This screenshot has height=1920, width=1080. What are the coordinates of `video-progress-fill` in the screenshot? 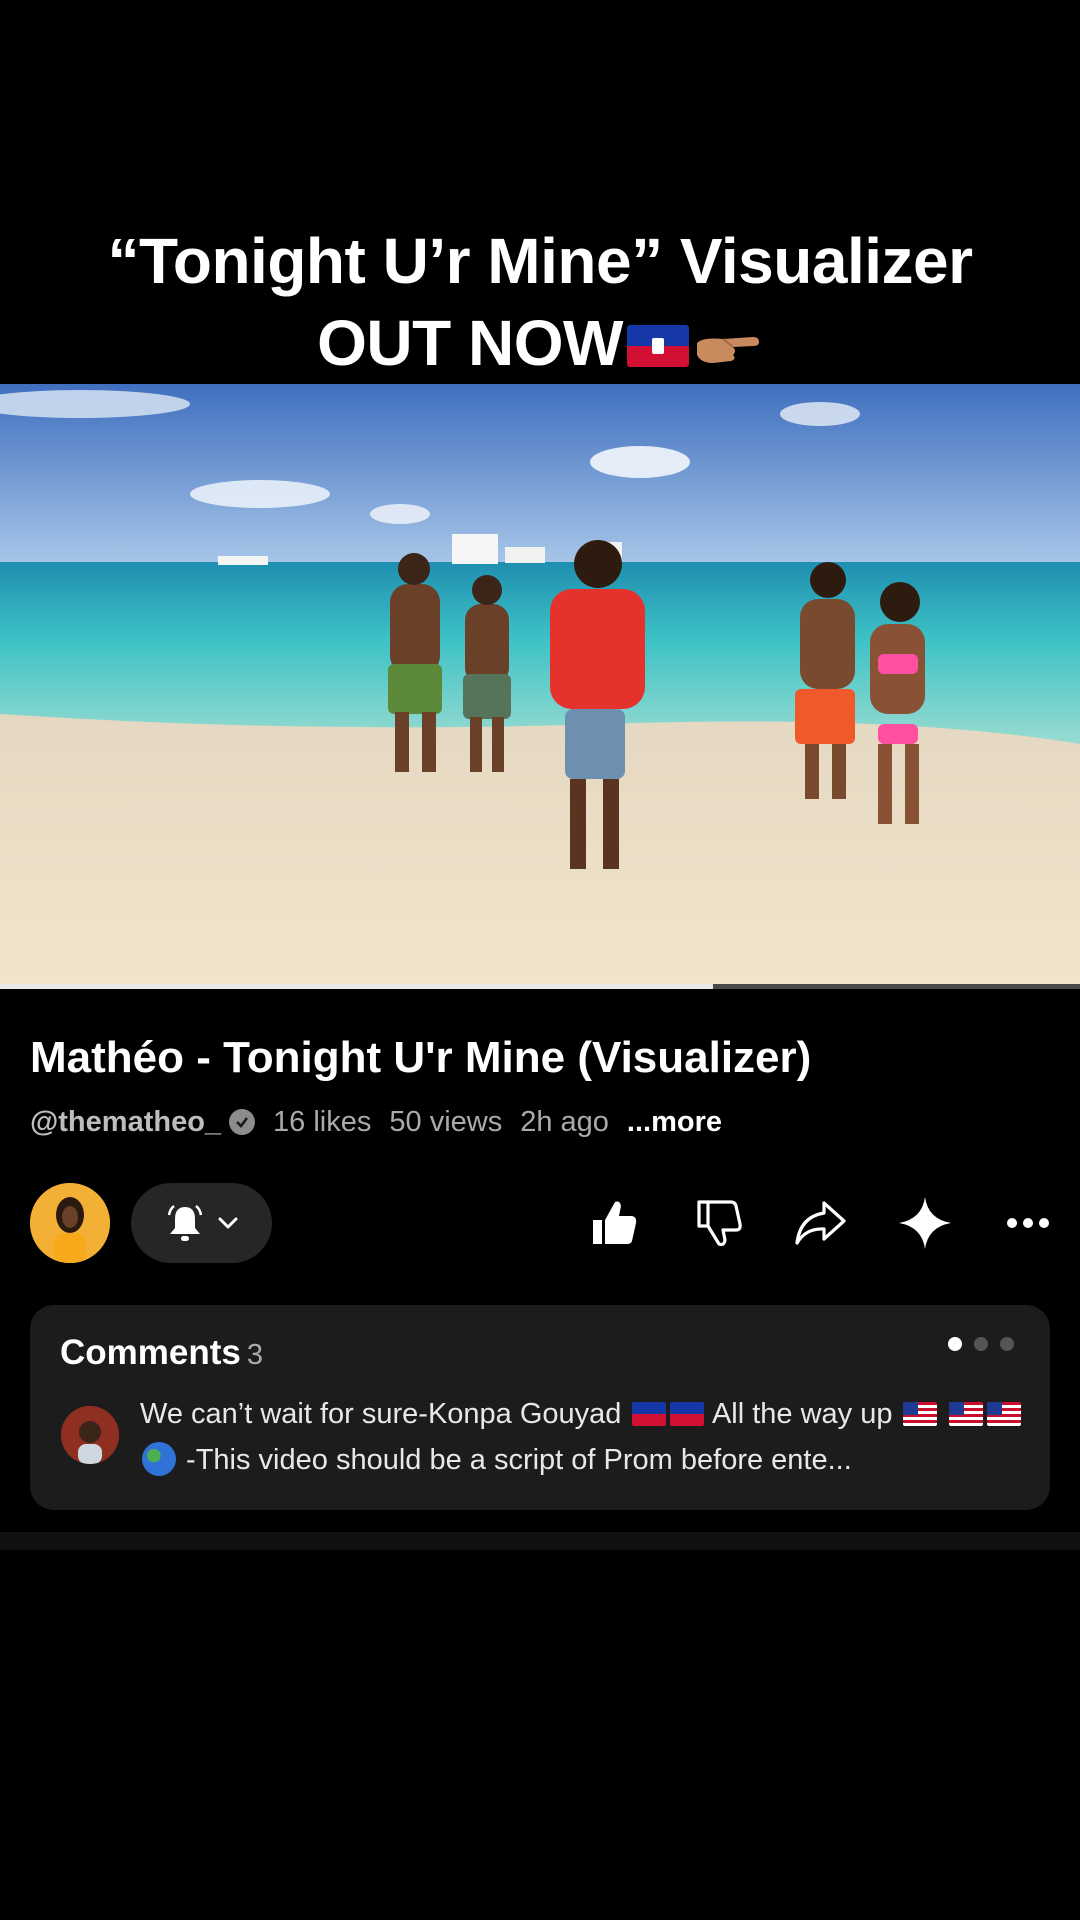 It's located at (356, 986).